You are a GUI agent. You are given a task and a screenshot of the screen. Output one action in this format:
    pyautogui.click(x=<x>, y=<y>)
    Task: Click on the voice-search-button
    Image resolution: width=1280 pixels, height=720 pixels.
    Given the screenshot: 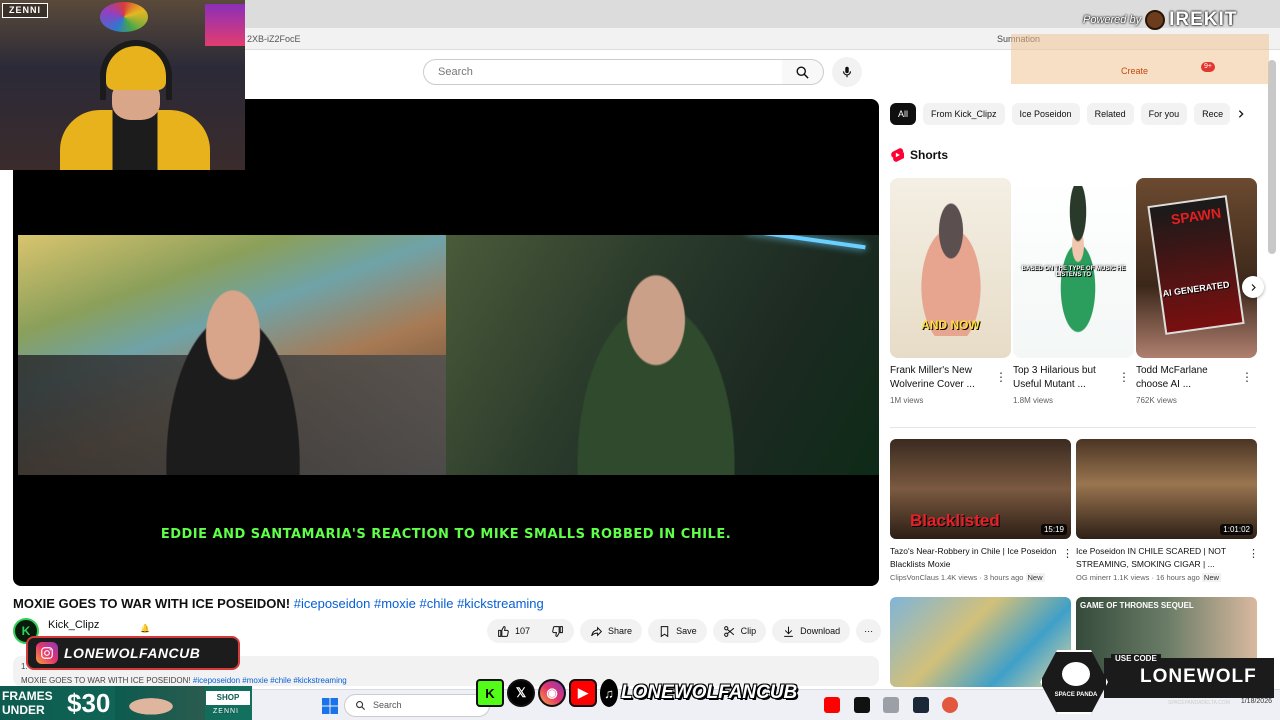 What is the action you would take?
    pyautogui.click(x=847, y=72)
    